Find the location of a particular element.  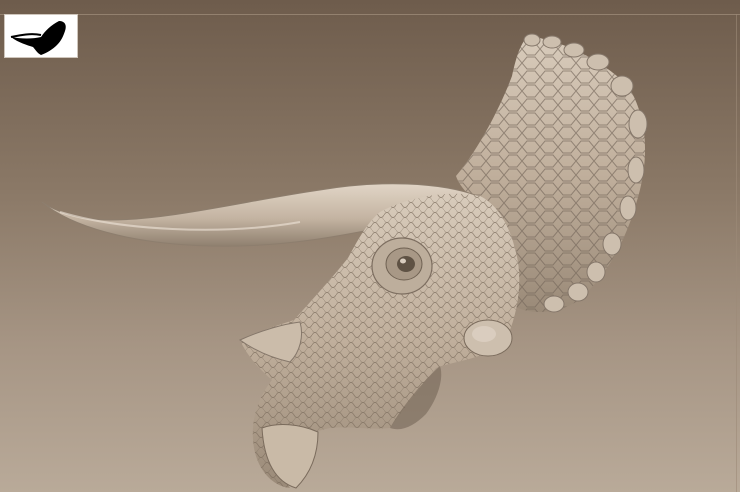

eye is located at coordinates (402, 266).